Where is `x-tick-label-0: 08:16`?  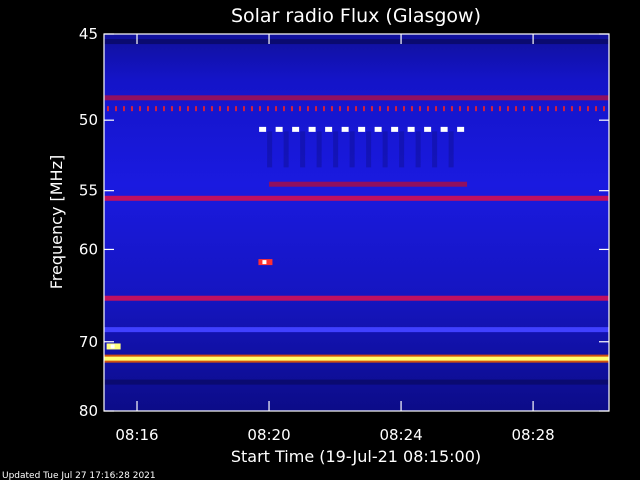
x-tick-label-0: 08:16 is located at coordinates (136, 435).